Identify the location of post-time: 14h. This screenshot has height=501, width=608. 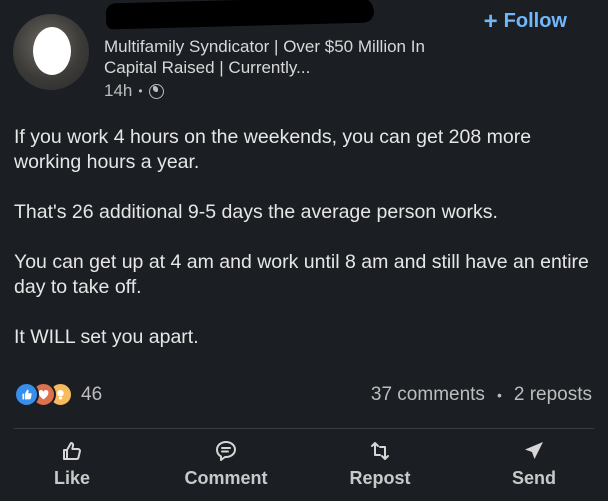
(118, 90).